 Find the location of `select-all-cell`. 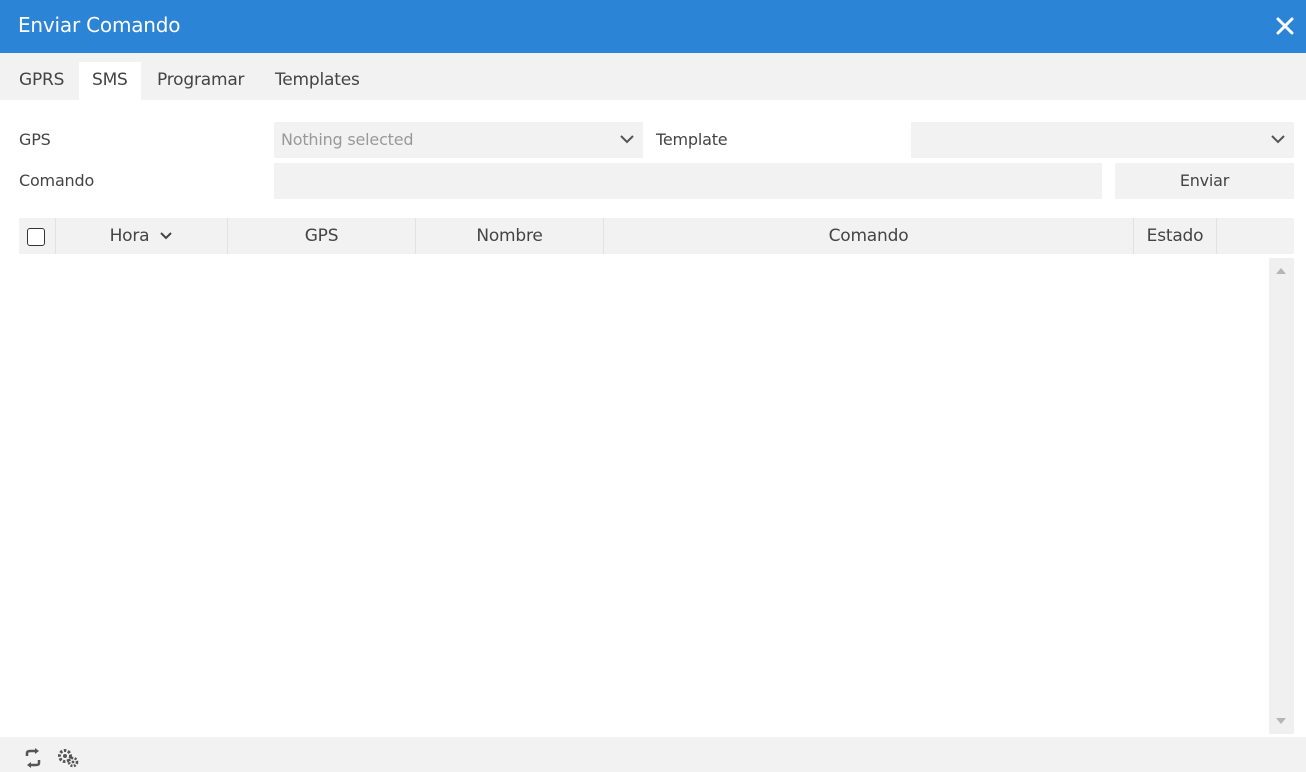

select-all-cell is located at coordinates (37, 236).